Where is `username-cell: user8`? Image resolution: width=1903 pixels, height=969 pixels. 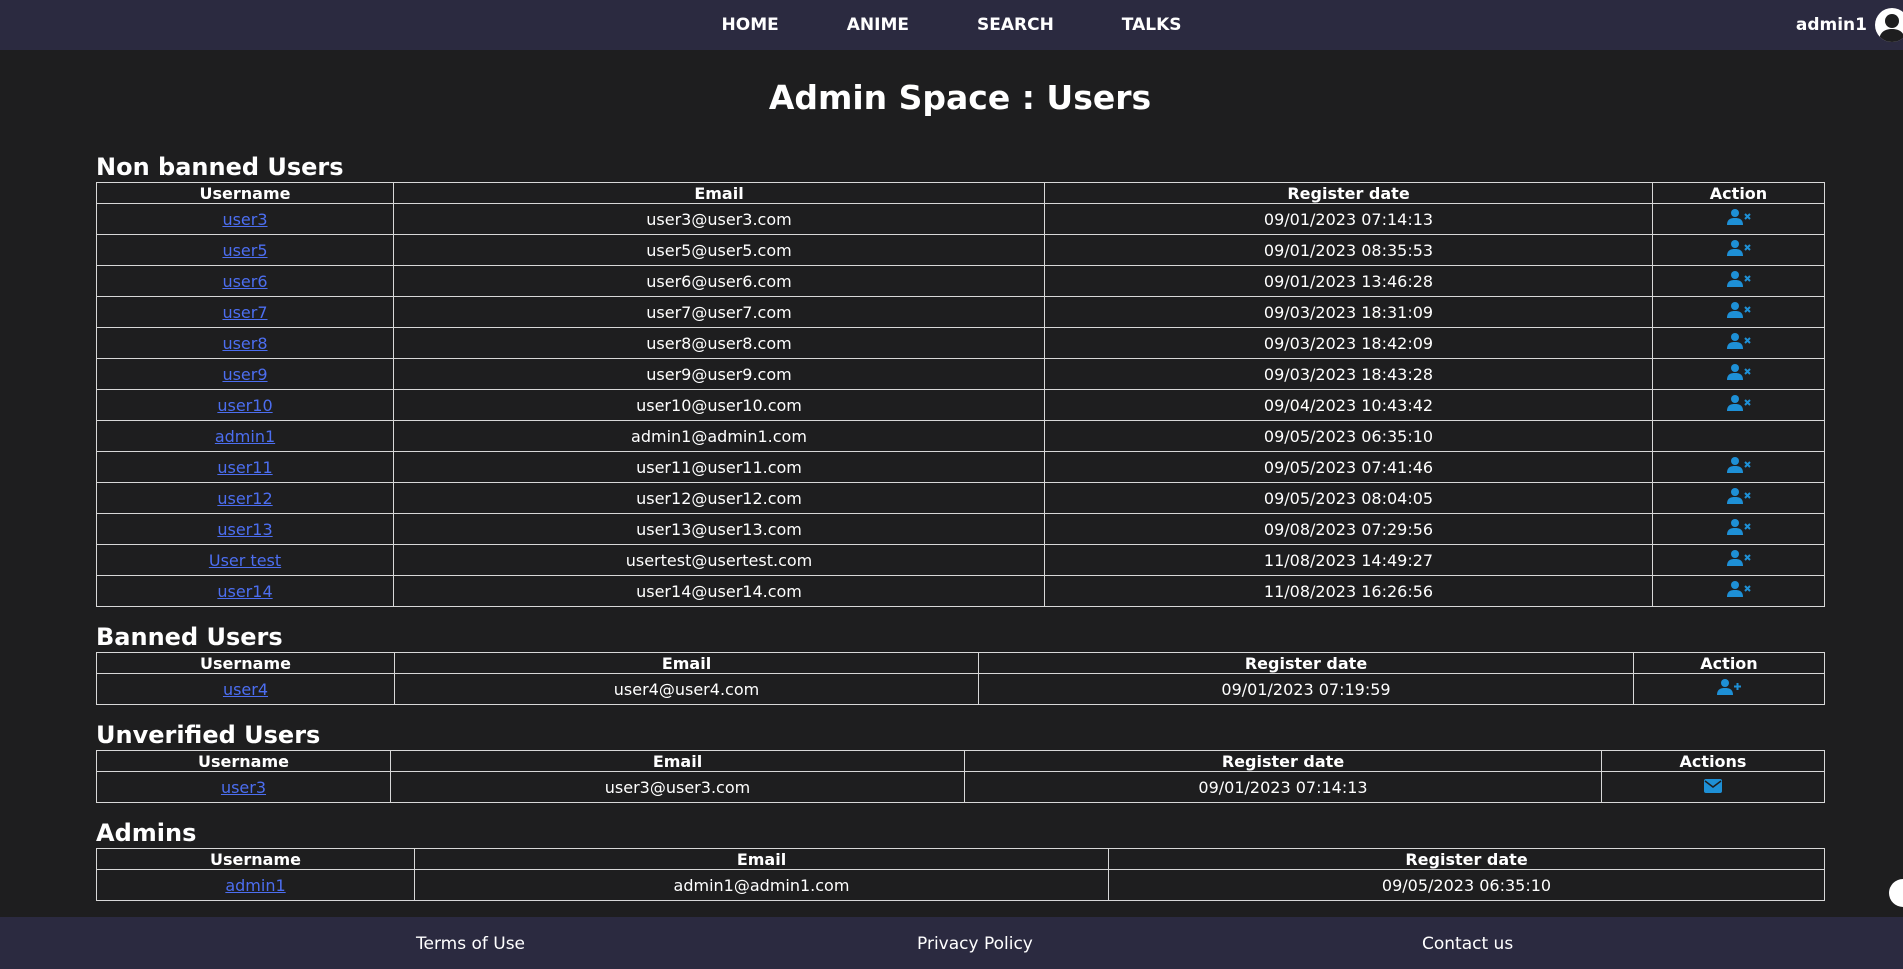
username-cell: user8 is located at coordinates (245, 343).